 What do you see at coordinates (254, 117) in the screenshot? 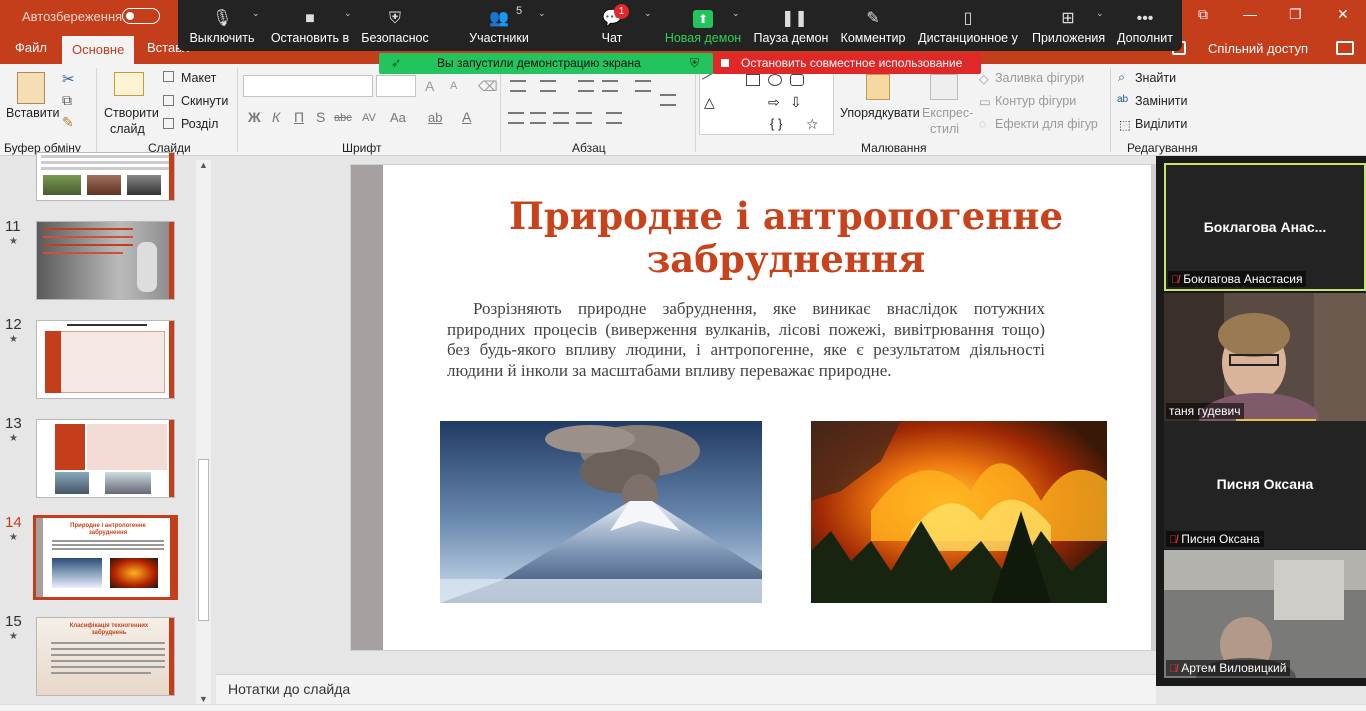
I see `bold-button: Ж` at bounding box center [254, 117].